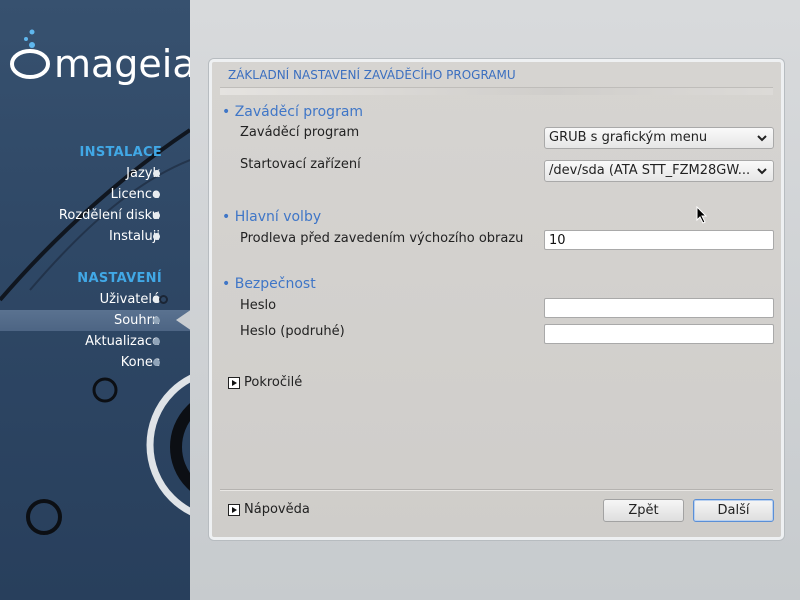  What do you see at coordinates (292, 331) in the screenshot?
I see `password-repeat-label: Heslo (podruhé)` at bounding box center [292, 331].